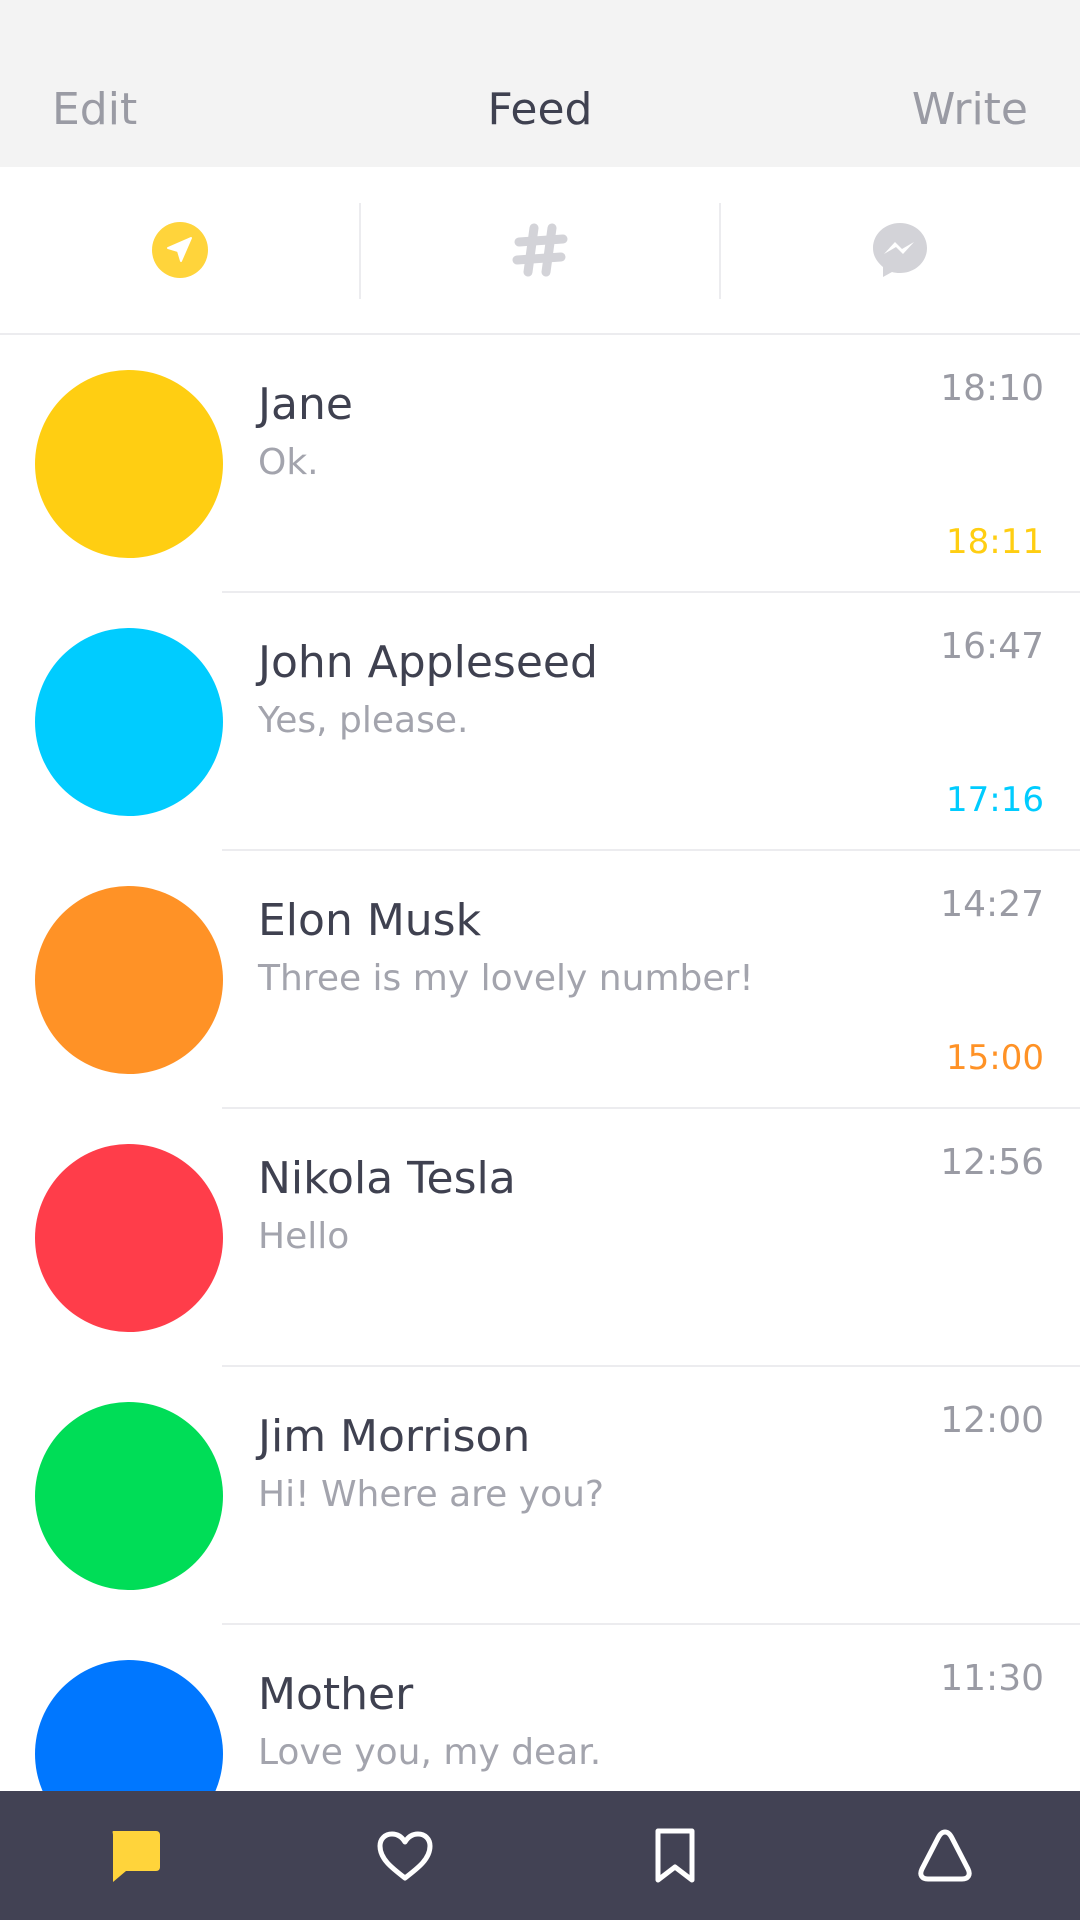  I want to click on message-time: 16:47, so click(992, 646).